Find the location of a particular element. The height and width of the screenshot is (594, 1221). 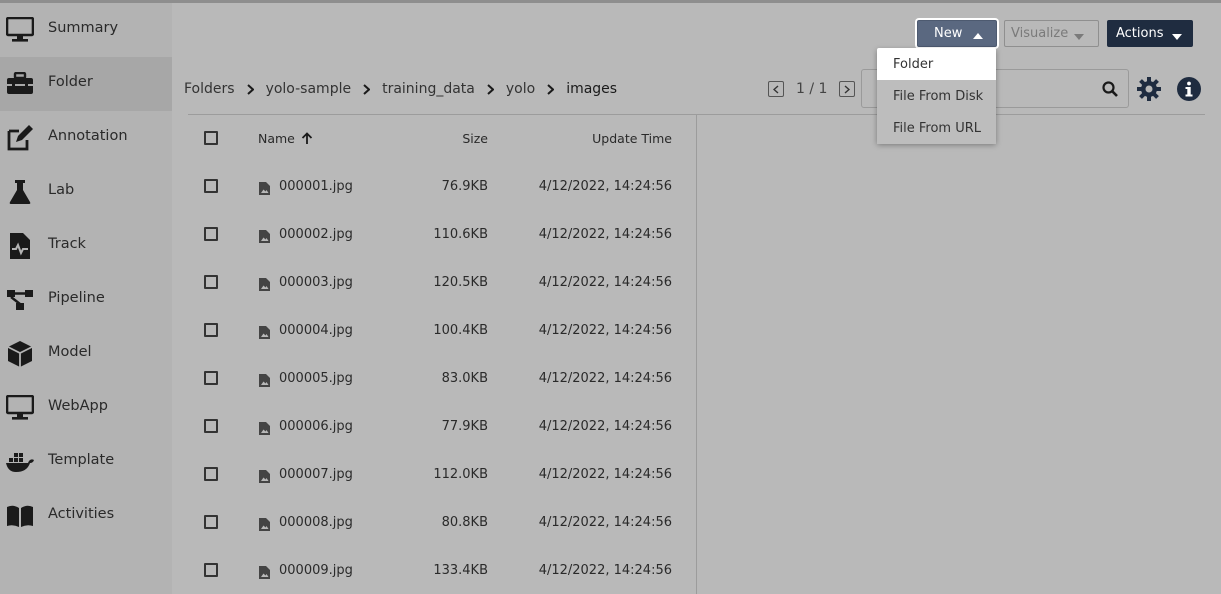

sidebar-item-activities: Activities is located at coordinates (86, 516).